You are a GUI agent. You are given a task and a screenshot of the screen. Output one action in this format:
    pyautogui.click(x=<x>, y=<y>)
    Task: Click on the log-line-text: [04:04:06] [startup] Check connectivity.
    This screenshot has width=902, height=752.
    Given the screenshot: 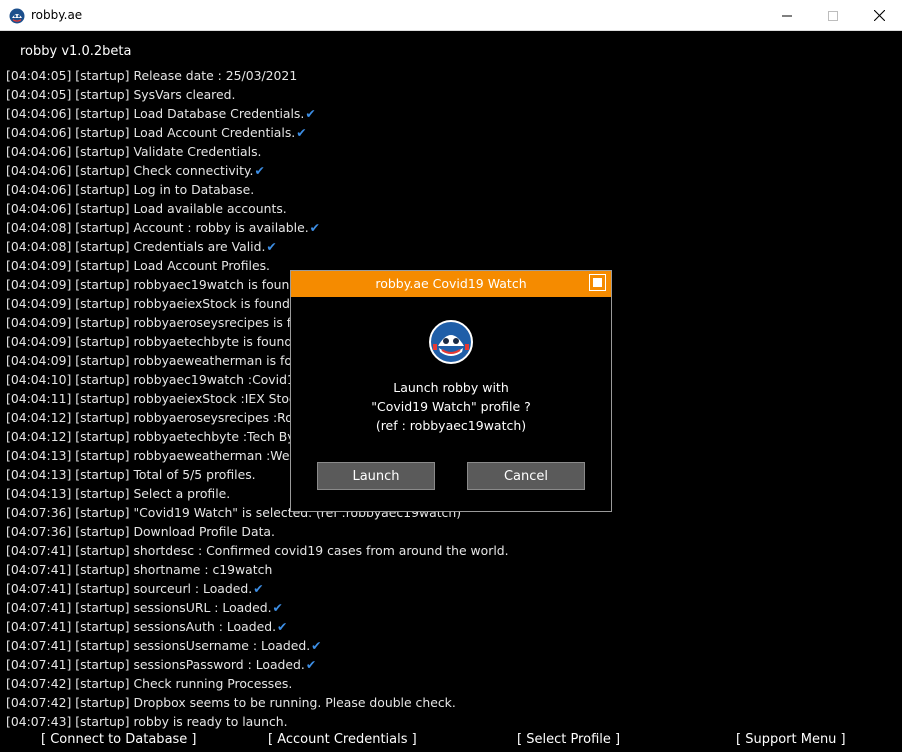 What is the action you would take?
    pyautogui.click(x=130, y=170)
    